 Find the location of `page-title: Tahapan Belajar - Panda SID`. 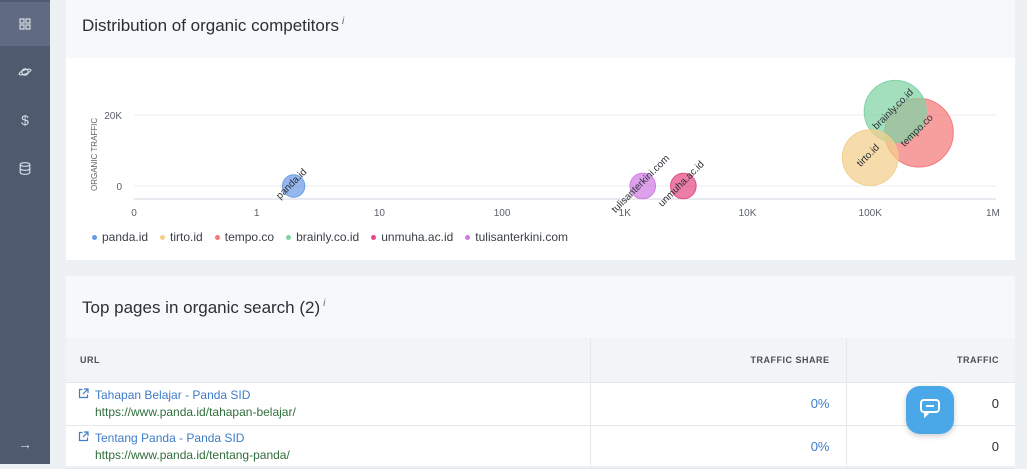

page-title: Tahapan Belajar - Panda SID is located at coordinates (173, 395).